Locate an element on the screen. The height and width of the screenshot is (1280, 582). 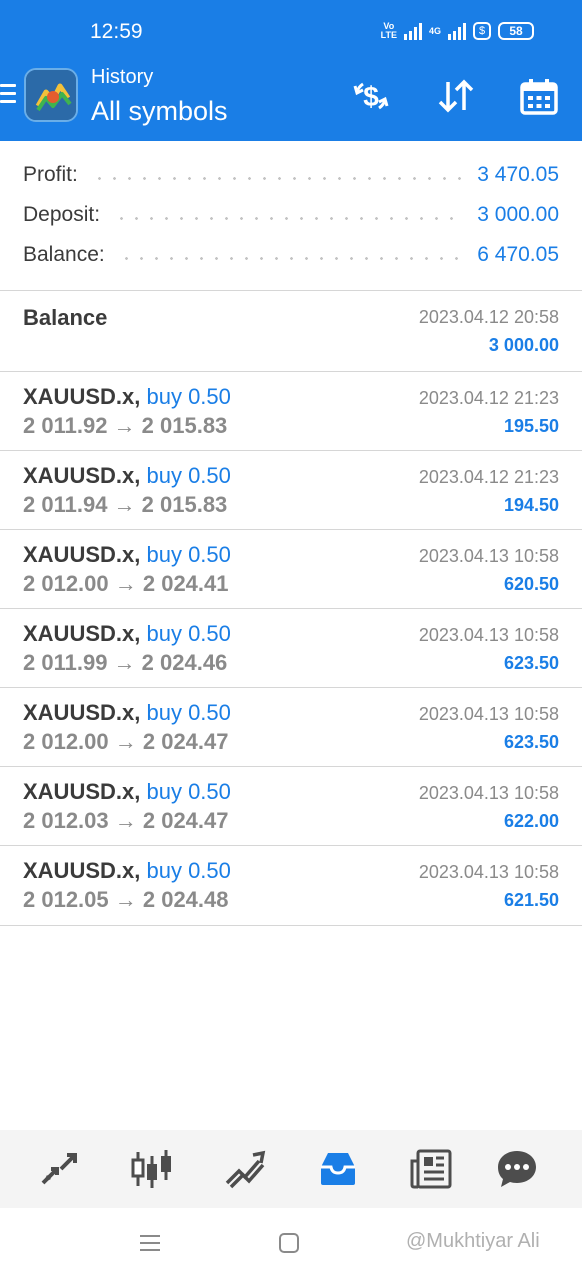
dollar-refresh-button: $ is located at coordinates (371, 96).